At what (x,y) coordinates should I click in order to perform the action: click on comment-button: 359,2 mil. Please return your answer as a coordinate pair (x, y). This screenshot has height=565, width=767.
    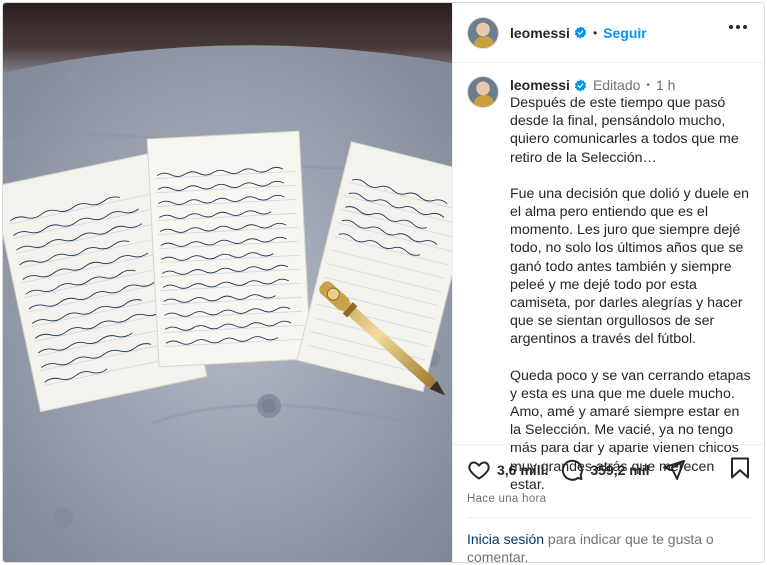
    Looking at the image, I should click on (605, 470).